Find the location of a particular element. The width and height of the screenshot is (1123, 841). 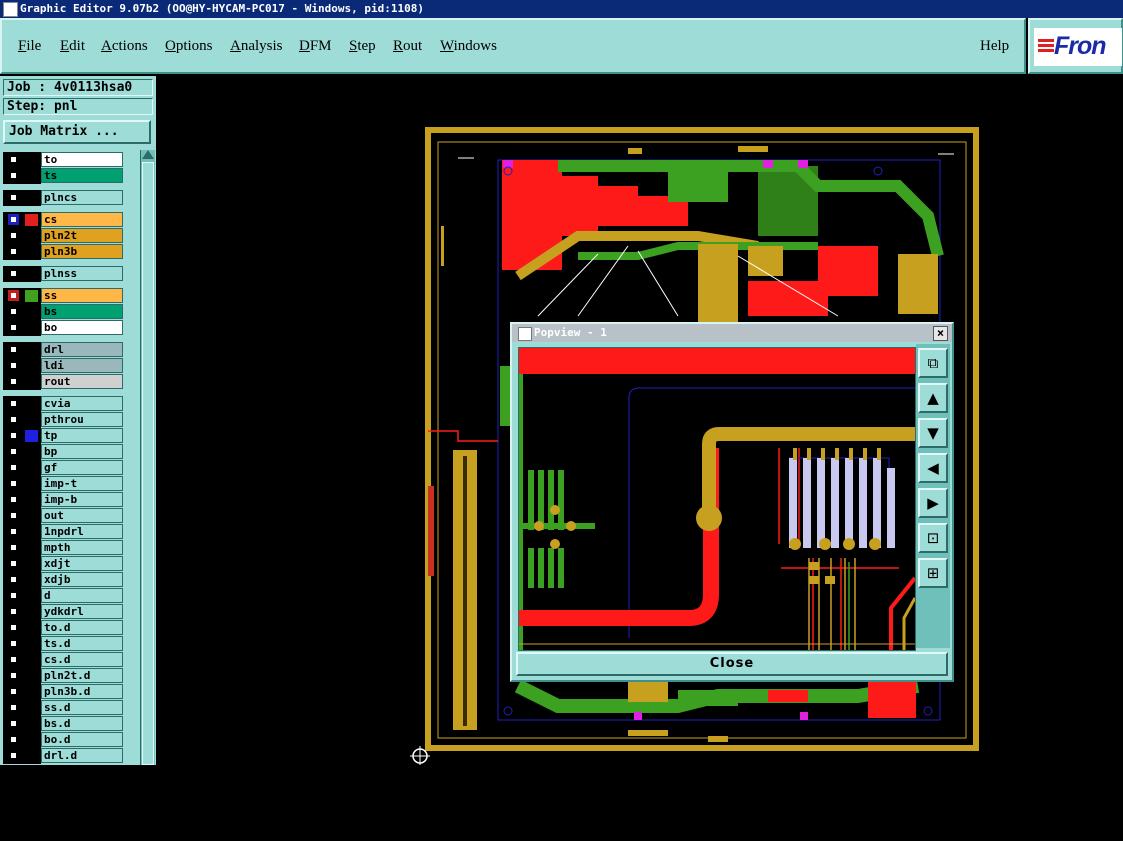

layer-name: gf is located at coordinates (82, 467).